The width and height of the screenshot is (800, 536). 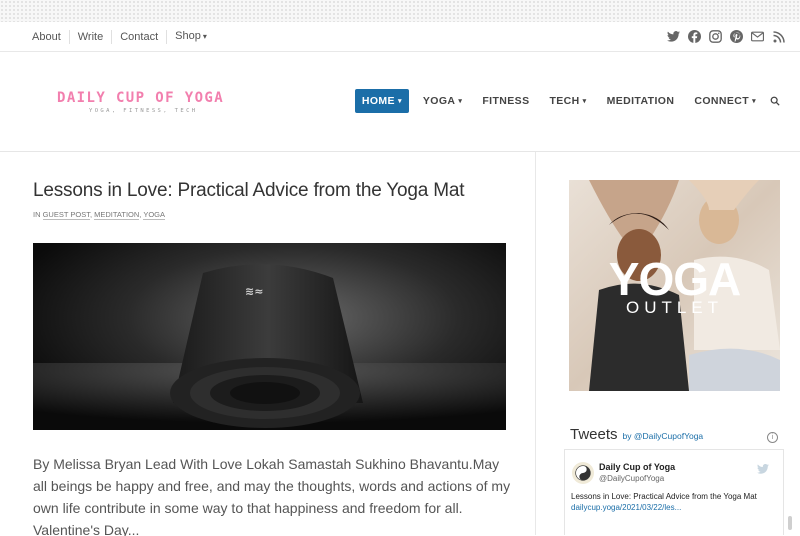 I want to click on search-button, so click(x=773, y=101).